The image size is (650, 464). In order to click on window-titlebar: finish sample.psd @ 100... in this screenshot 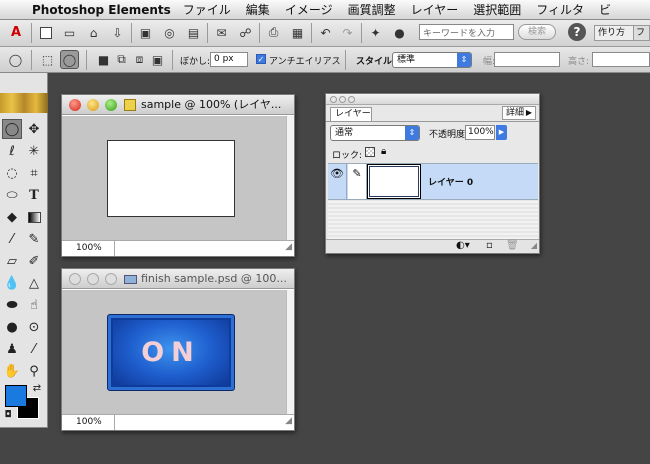, I will do `click(178, 279)`.